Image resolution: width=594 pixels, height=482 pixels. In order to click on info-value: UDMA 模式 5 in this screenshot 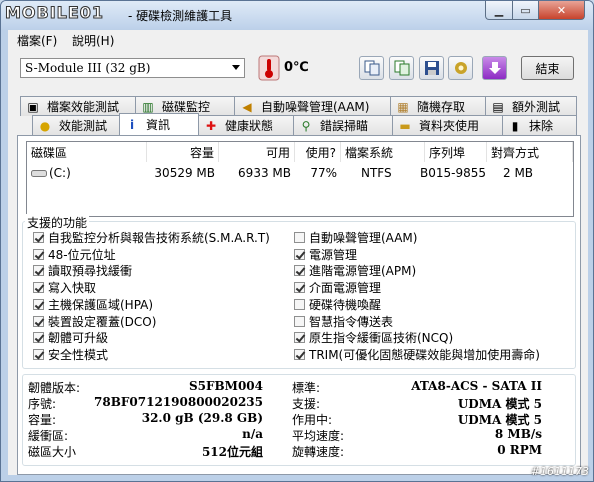, I will do `click(499, 404)`.